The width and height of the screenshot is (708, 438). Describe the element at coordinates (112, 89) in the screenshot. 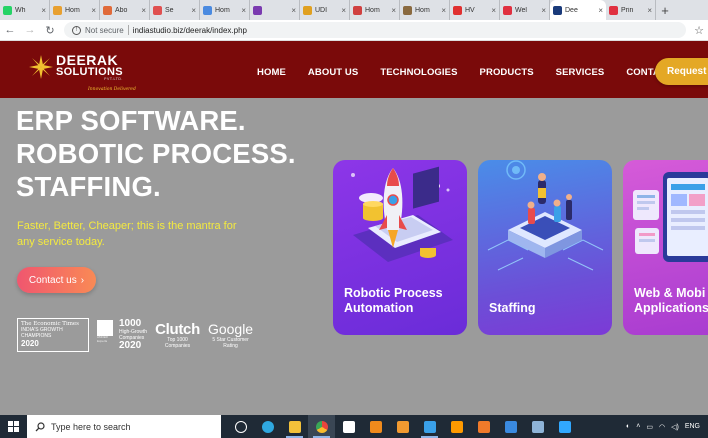

I see `logo-tagline: Innovation Delivered` at that location.